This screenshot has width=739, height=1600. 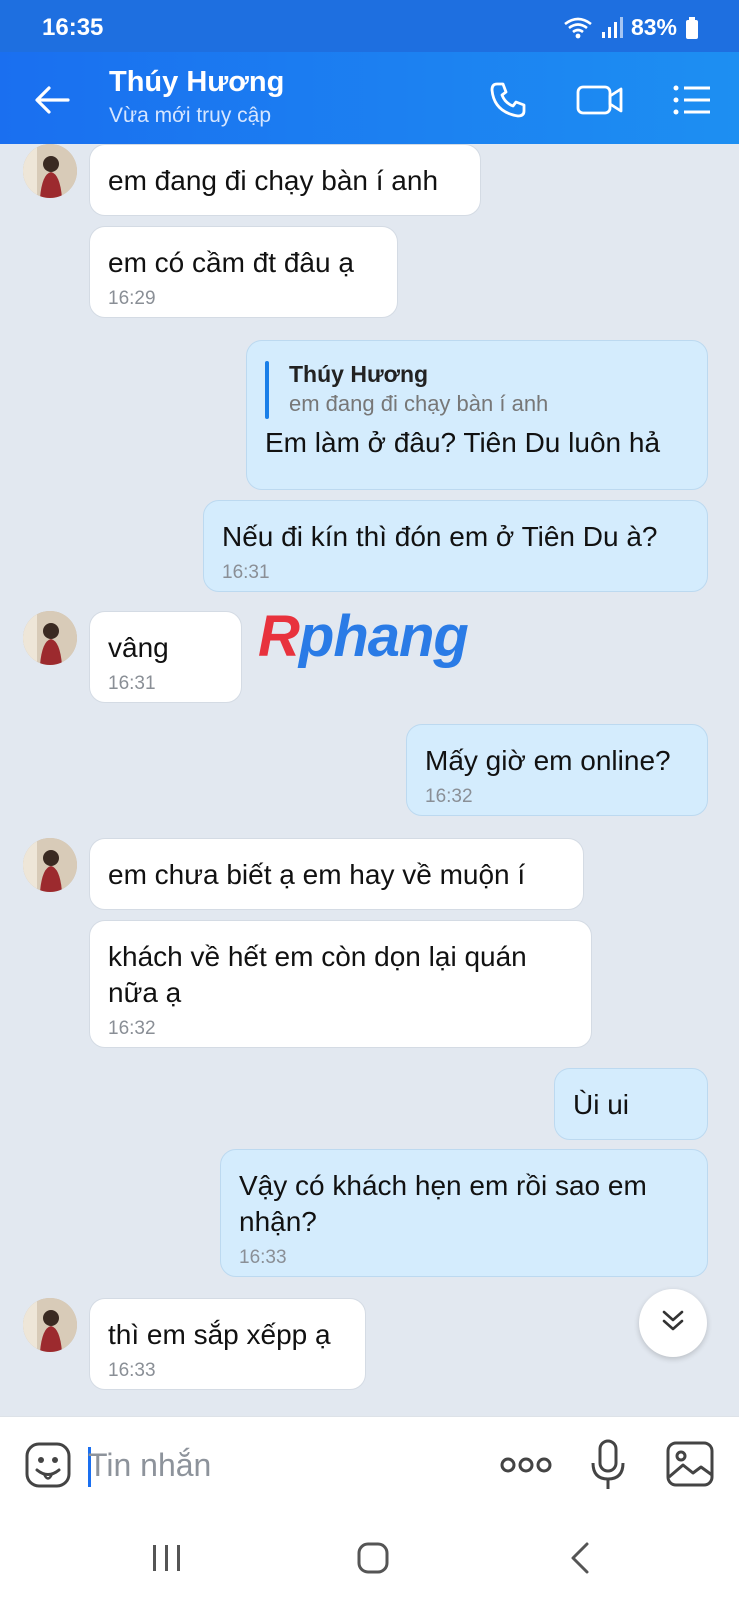 What do you see at coordinates (692, 100) in the screenshot?
I see `menu-list-icon` at bounding box center [692, 100].